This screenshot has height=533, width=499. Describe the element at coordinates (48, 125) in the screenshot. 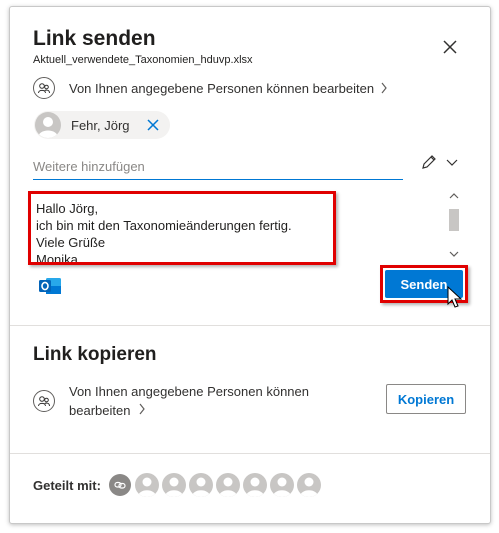

I see `person-avatar-icon` at that location.